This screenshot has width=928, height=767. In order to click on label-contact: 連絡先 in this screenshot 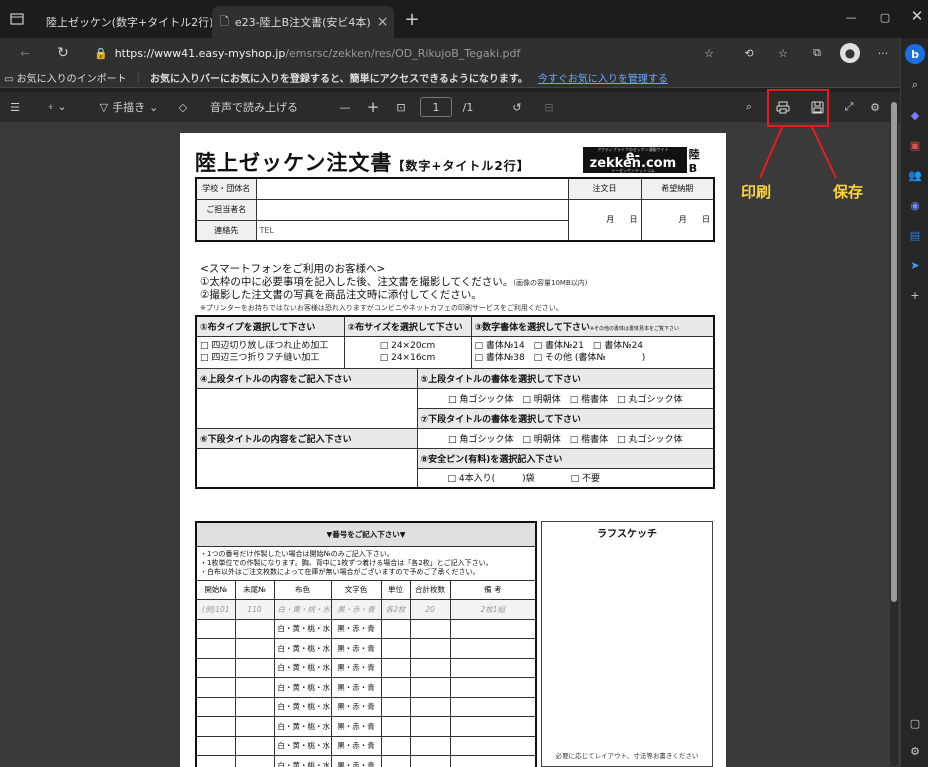, I will do `click(226, 230)`.